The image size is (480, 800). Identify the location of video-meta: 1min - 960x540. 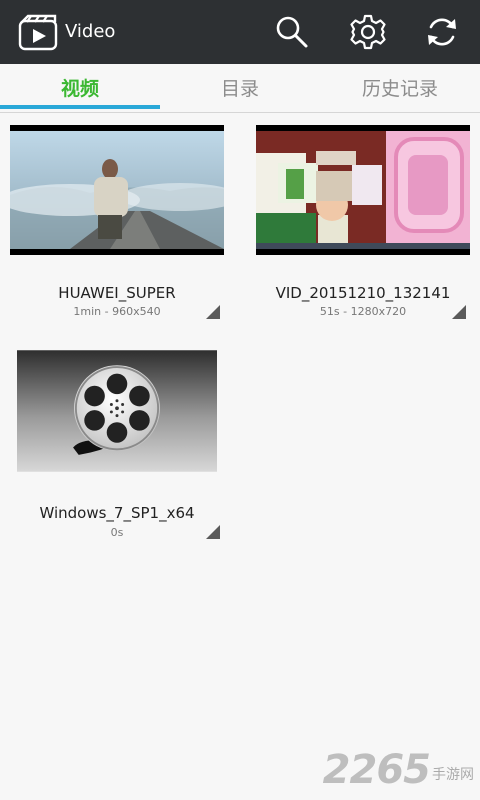
(117, 311).